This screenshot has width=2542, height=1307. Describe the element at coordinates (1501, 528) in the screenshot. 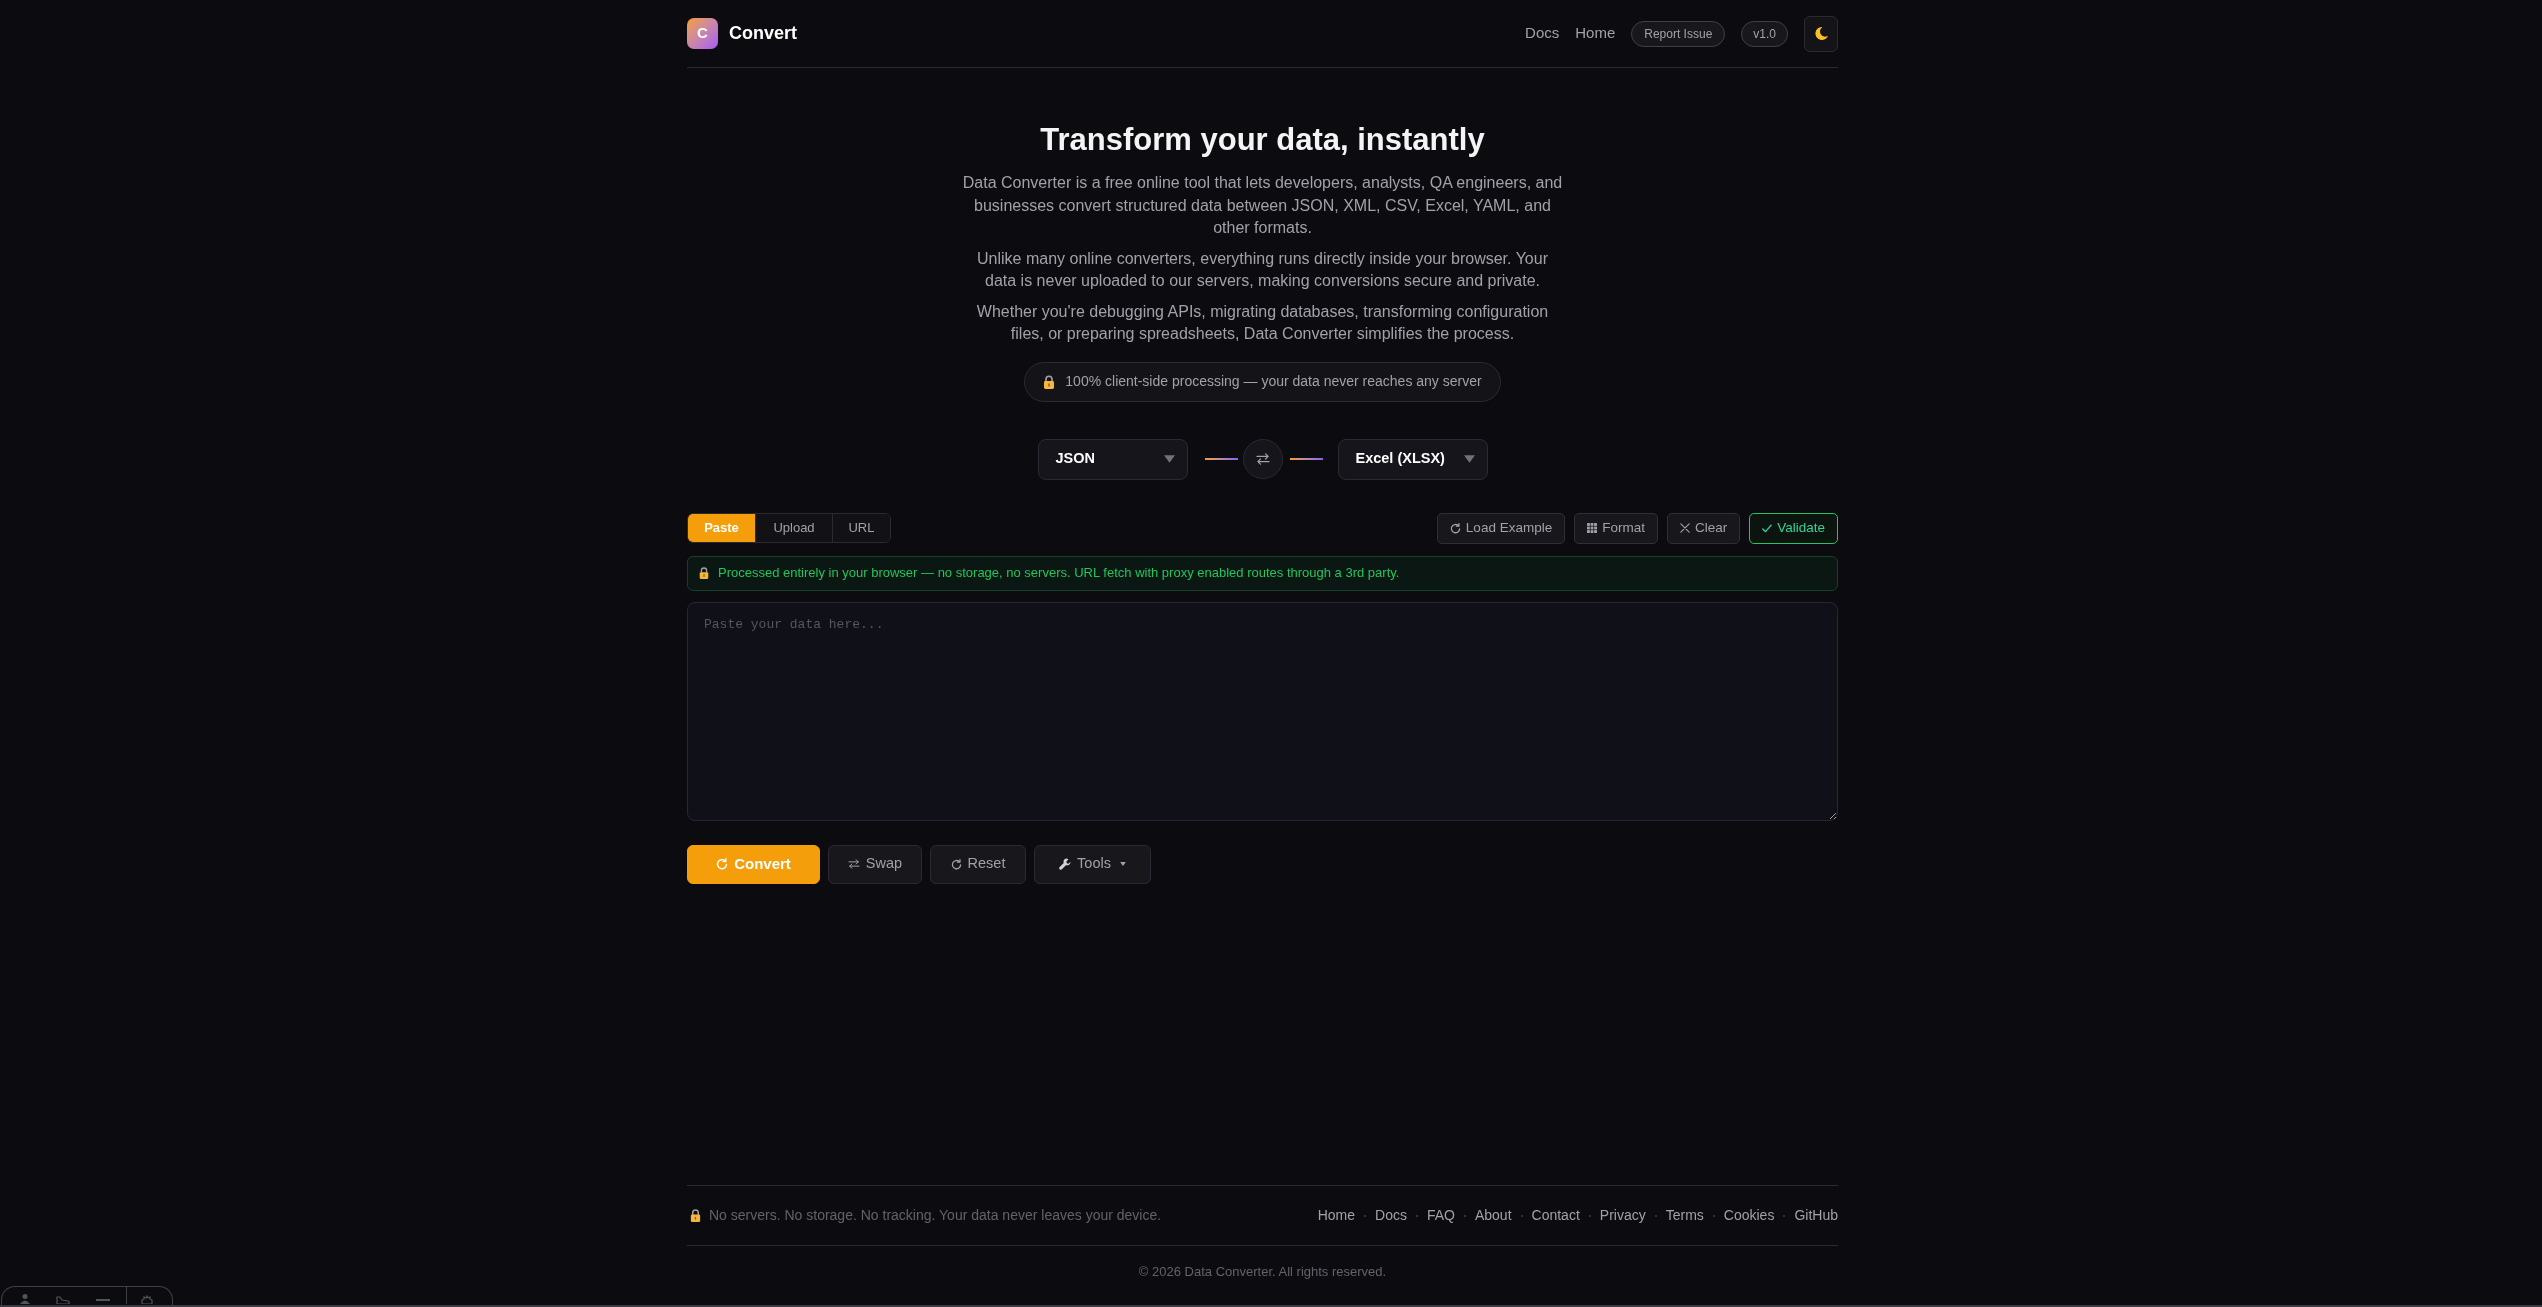

I see `toolbar-button: Load Example` at that location.